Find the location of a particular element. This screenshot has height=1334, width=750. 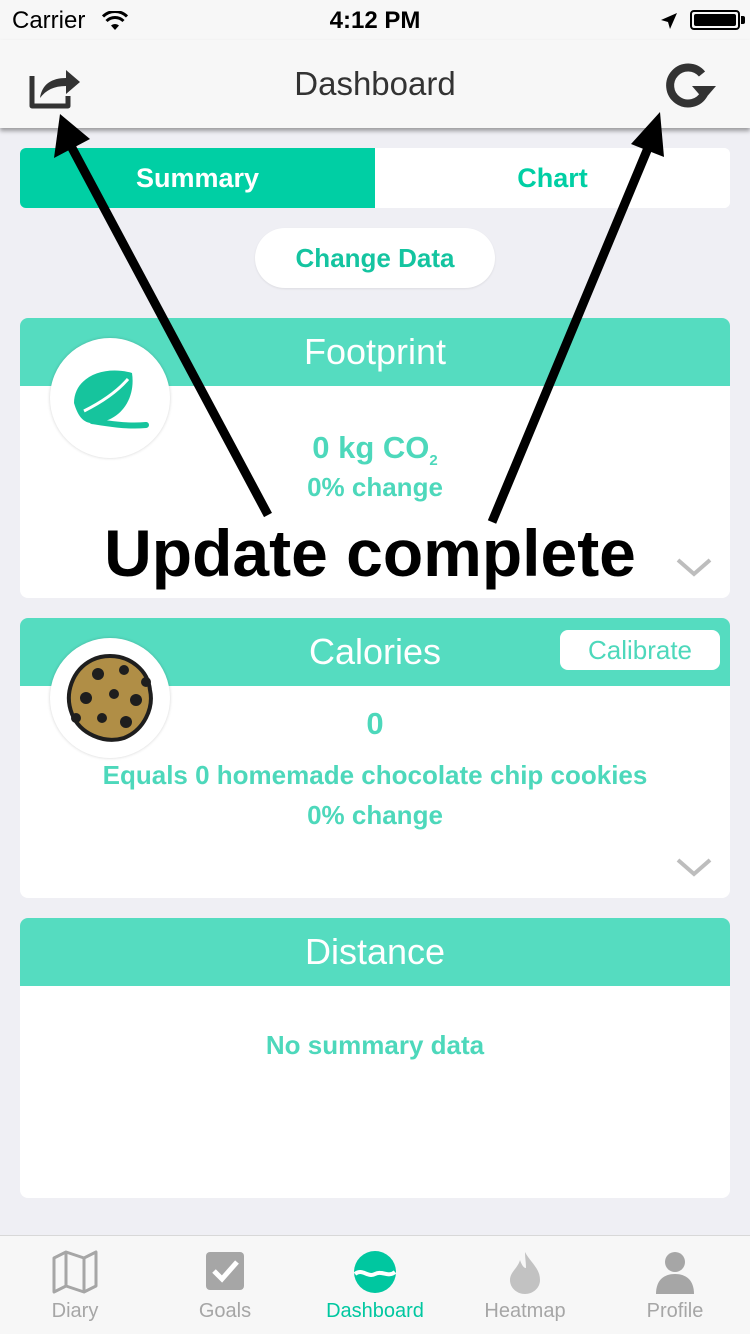

calibrate-button: Calibrate is located at coordinates (640, 650).